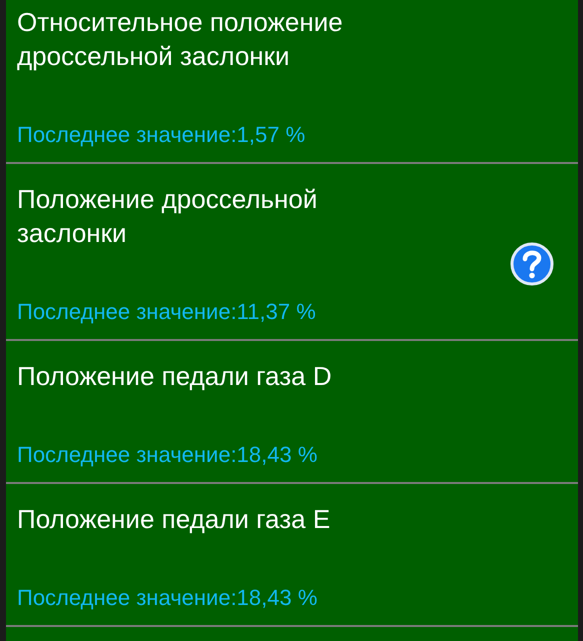  Describe the element at coordinates (161, 135) in the screenshot. I see `last-value: Последнее значение:1,57 %` at that location.